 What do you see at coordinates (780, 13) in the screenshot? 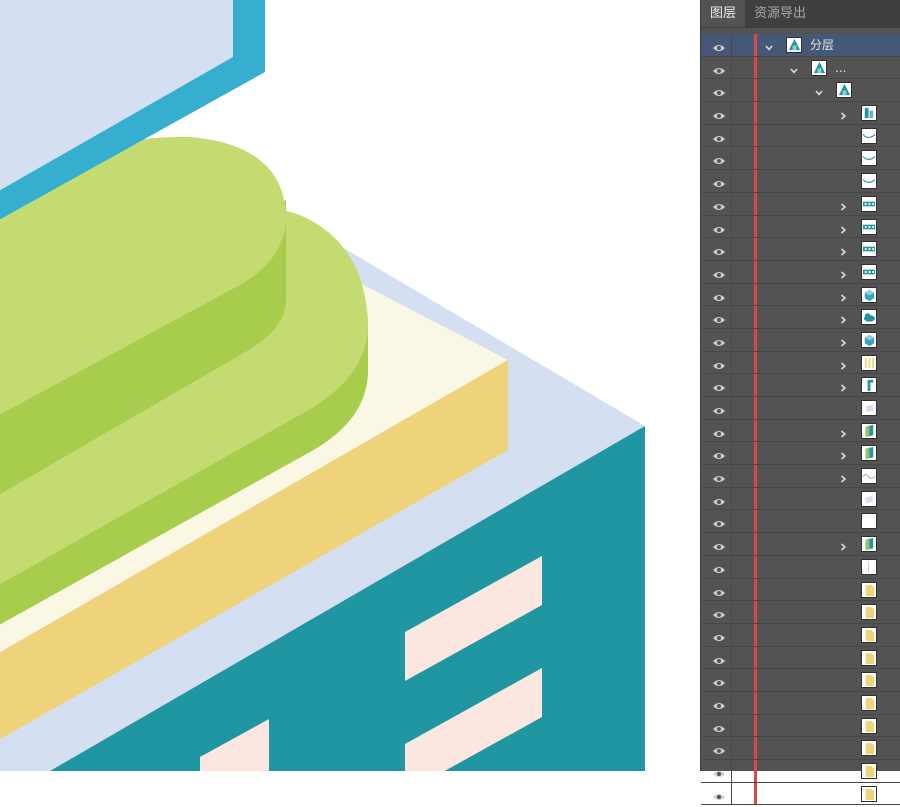
I see `tab-asset-export: 资源导出` at bounding box center [780, 13].